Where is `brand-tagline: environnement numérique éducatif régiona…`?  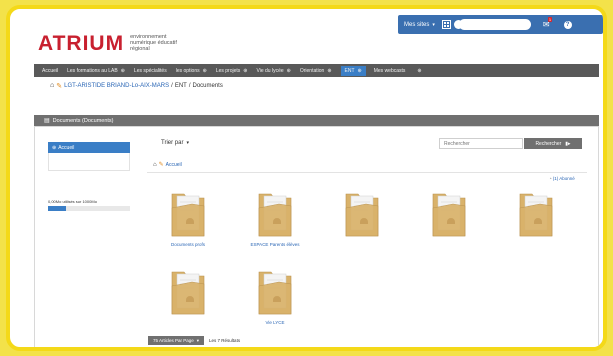
brand-tagline: environnement numérique éducatif régiona… is located at coordinates (153, 43).